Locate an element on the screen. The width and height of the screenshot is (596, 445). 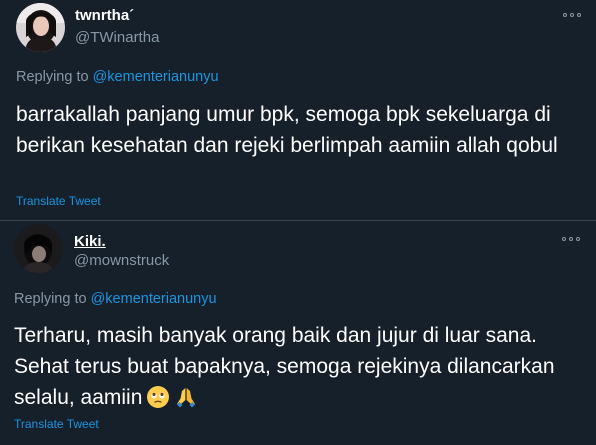
user-handle: @mownstruck is located at coordinates (121, 260).